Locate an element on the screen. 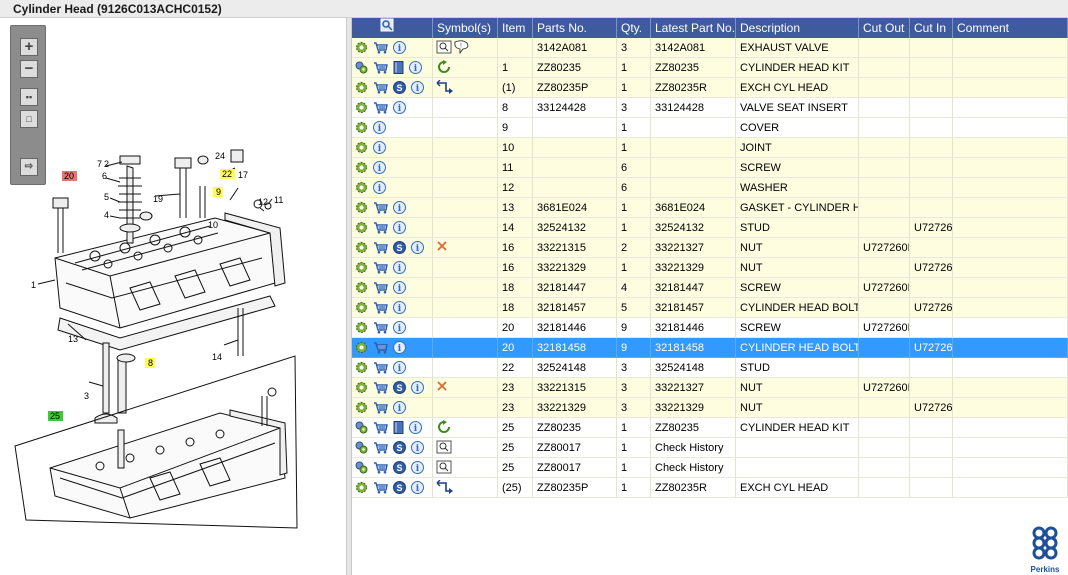  table-row: i 11 6 SCREW is located at coordinates (710, 168).